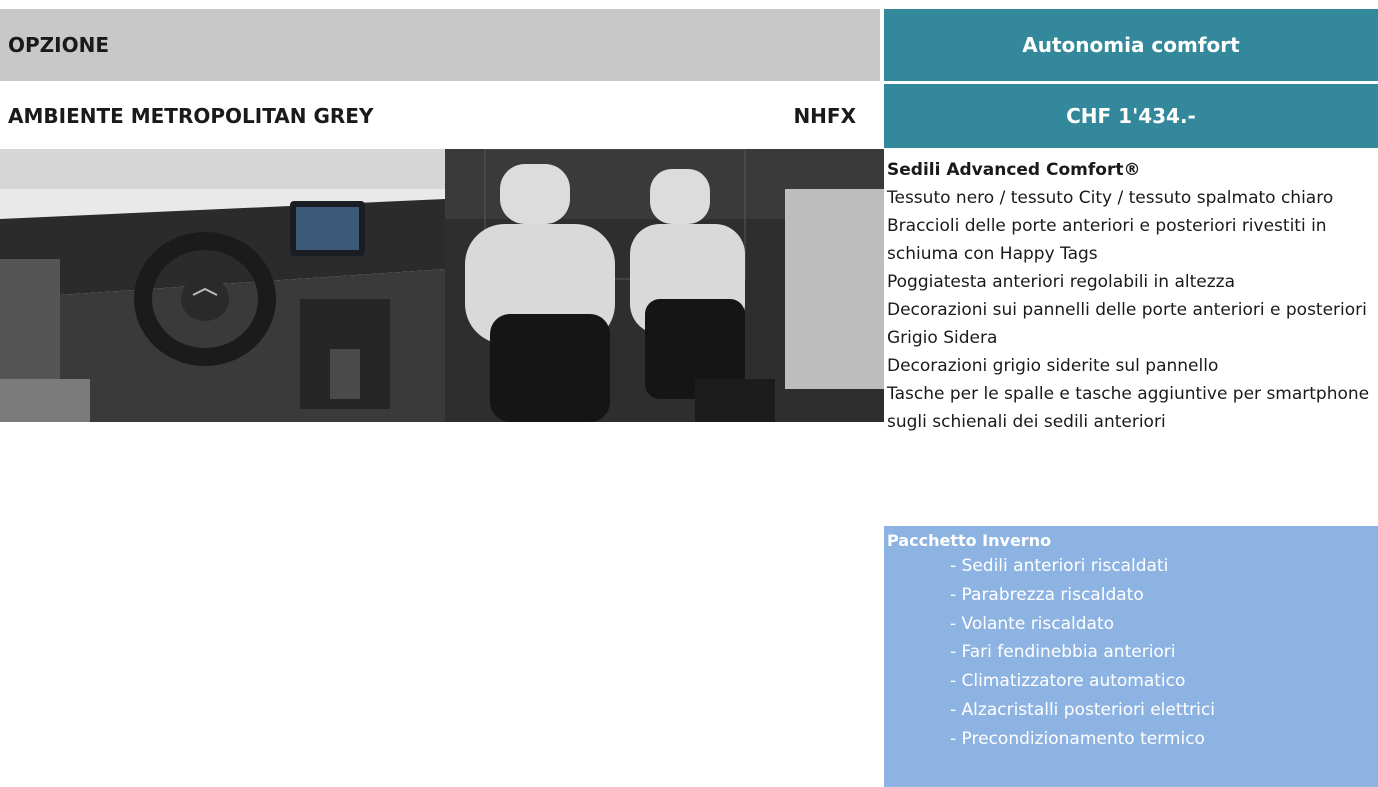 The width and height of the screenshot is (1378, 787). Describe the element at coordinates (440, 45) in the screenshot. I see `option-header: OPZIONE` at that location.